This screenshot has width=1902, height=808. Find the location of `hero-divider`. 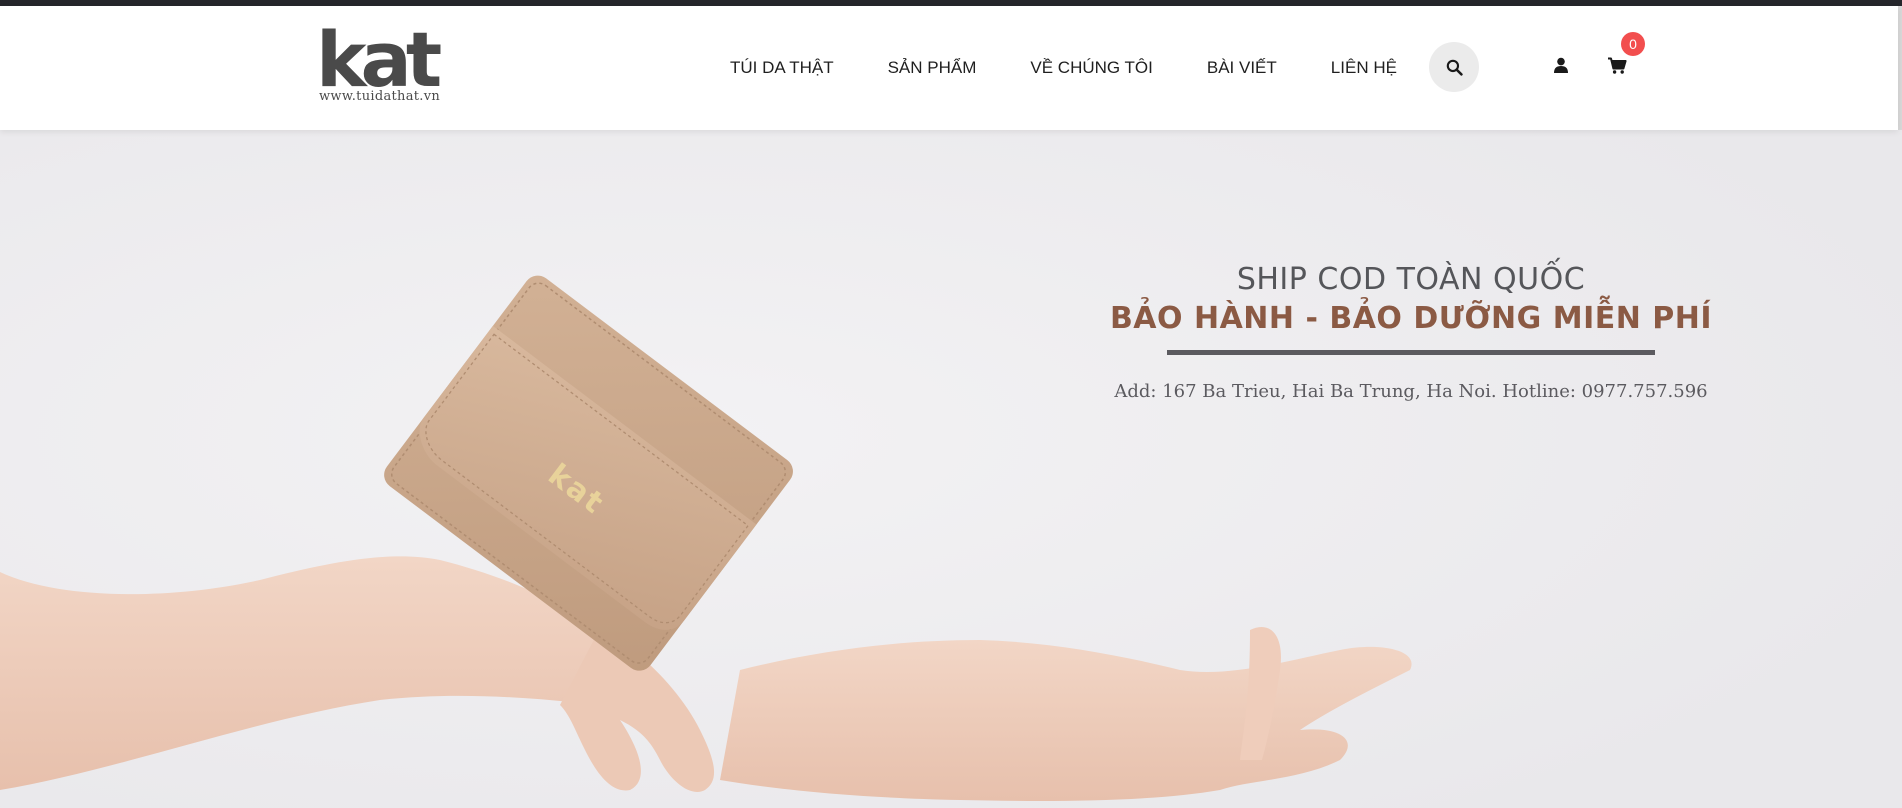

hero-divider is located at coordinates (1411, 352).